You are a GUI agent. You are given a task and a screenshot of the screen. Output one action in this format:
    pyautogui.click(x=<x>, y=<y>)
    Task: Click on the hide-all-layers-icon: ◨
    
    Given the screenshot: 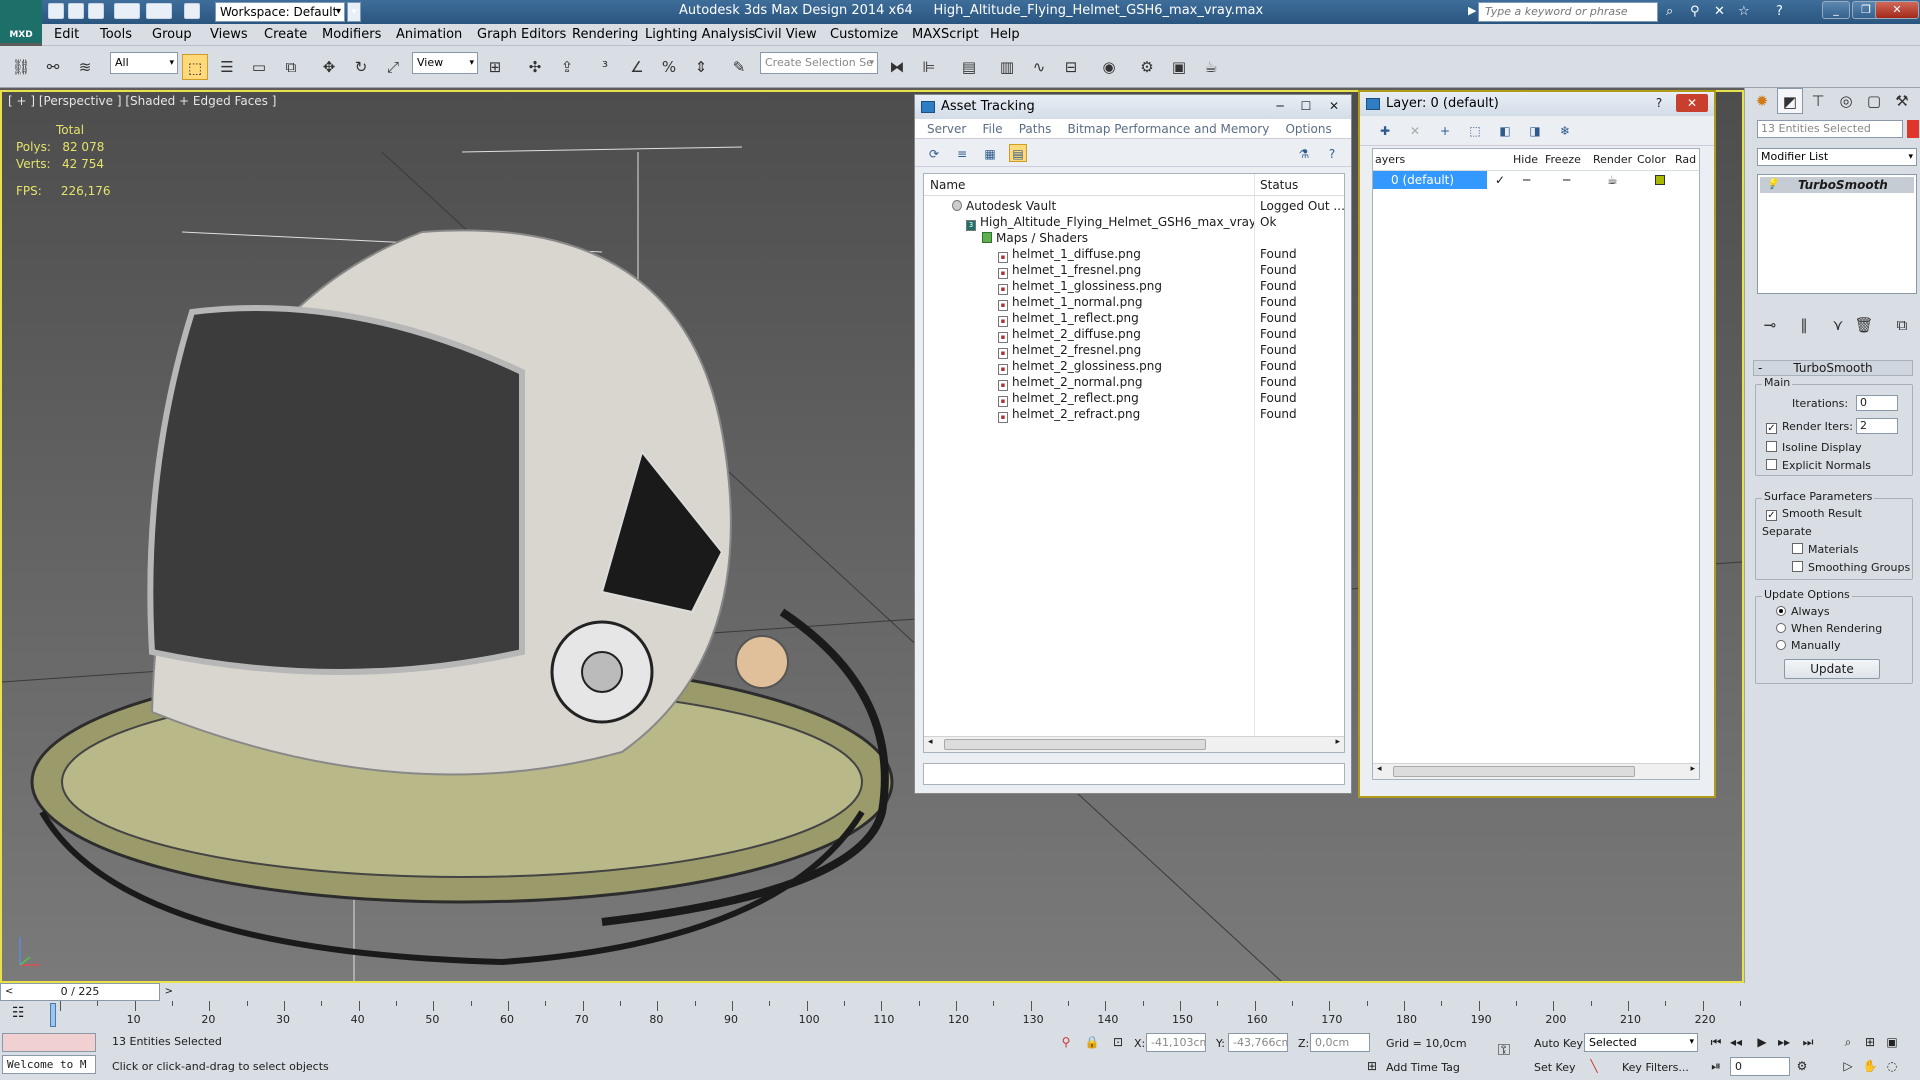 What is the action you would take?
    pyautogui.click(x=1535, y=130)
    